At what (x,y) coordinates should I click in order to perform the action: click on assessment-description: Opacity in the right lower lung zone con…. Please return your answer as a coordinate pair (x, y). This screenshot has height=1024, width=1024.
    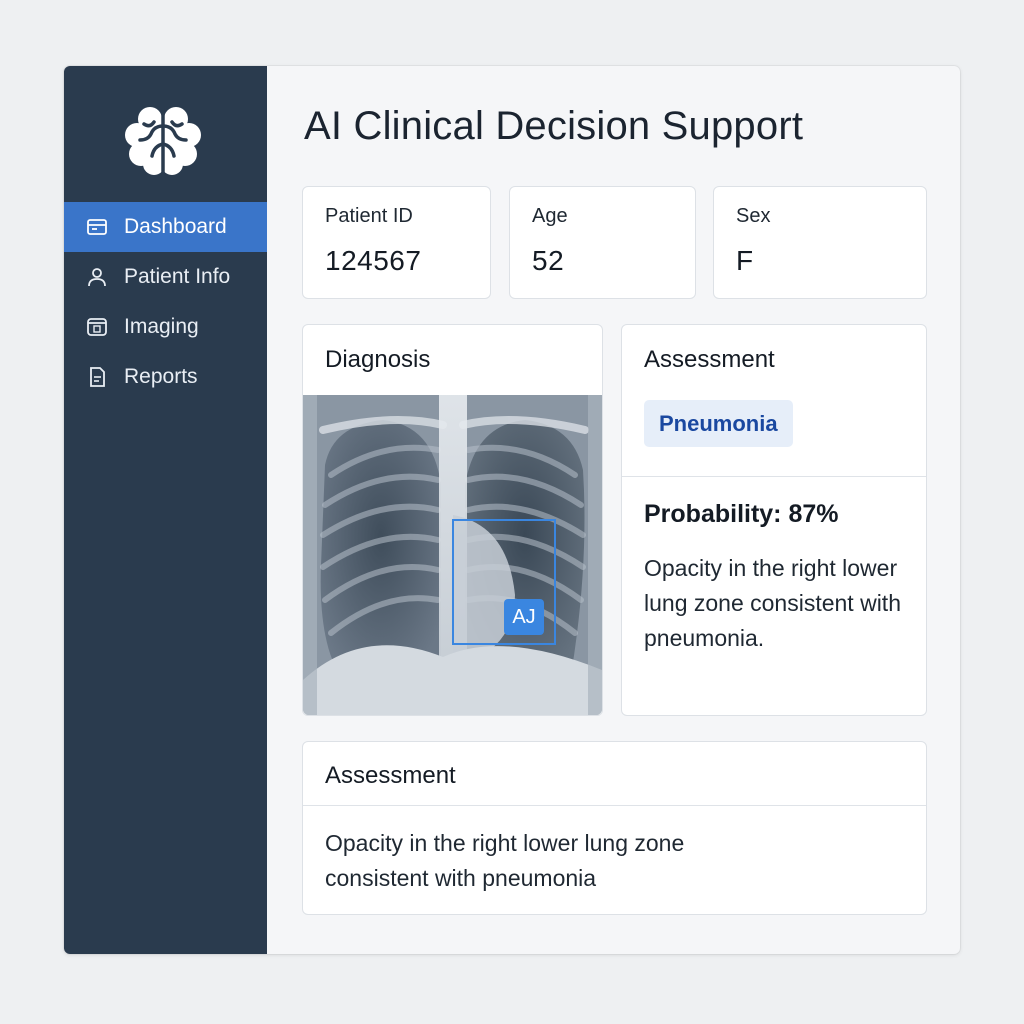
    Looking at the image, I should click on (772, 603).